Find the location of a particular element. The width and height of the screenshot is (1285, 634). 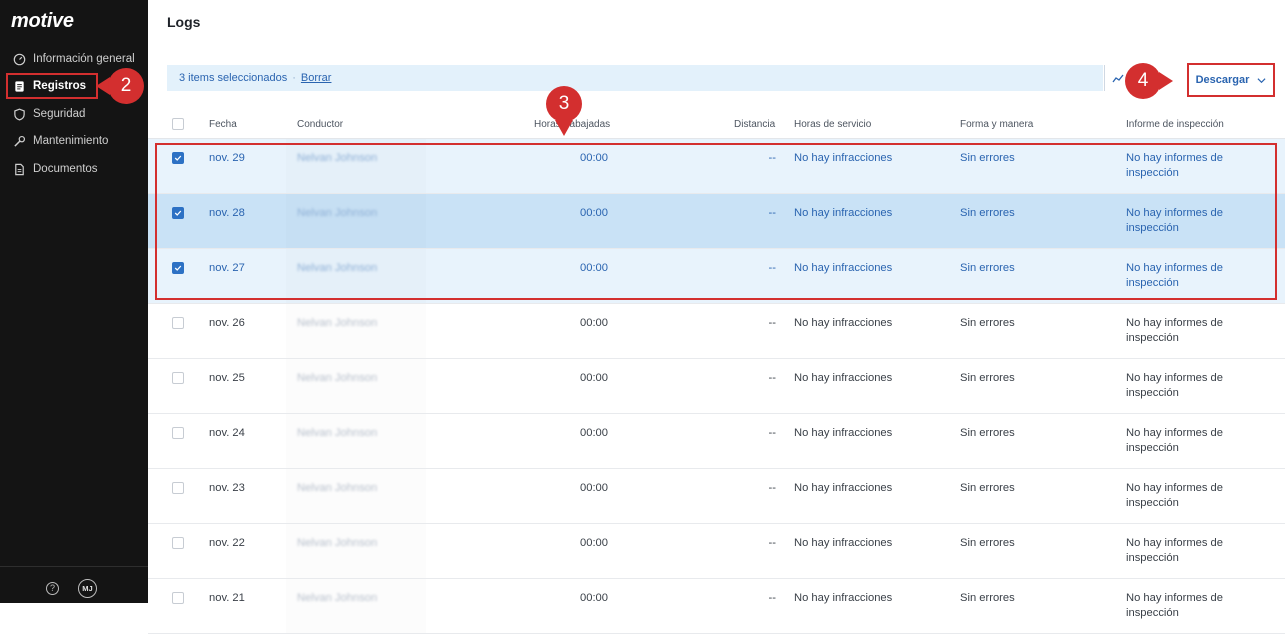

chevron-down-icon is located at coordinates (1261, 80).